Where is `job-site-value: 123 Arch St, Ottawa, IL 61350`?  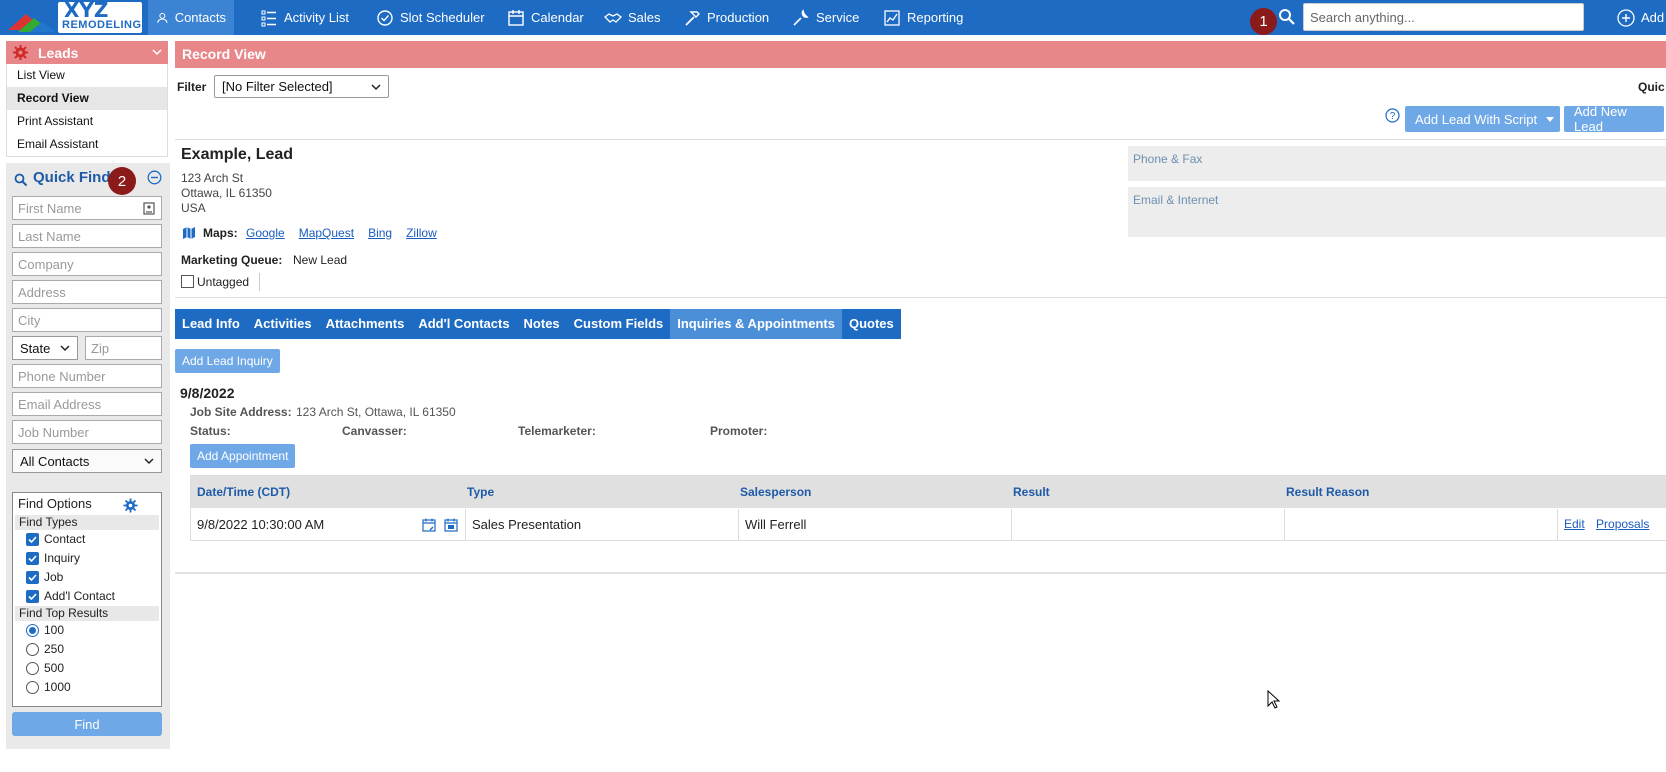
job-site-value: 123 Arch St, Ottawa, IL 61350 is located at coordinates (376, 412).